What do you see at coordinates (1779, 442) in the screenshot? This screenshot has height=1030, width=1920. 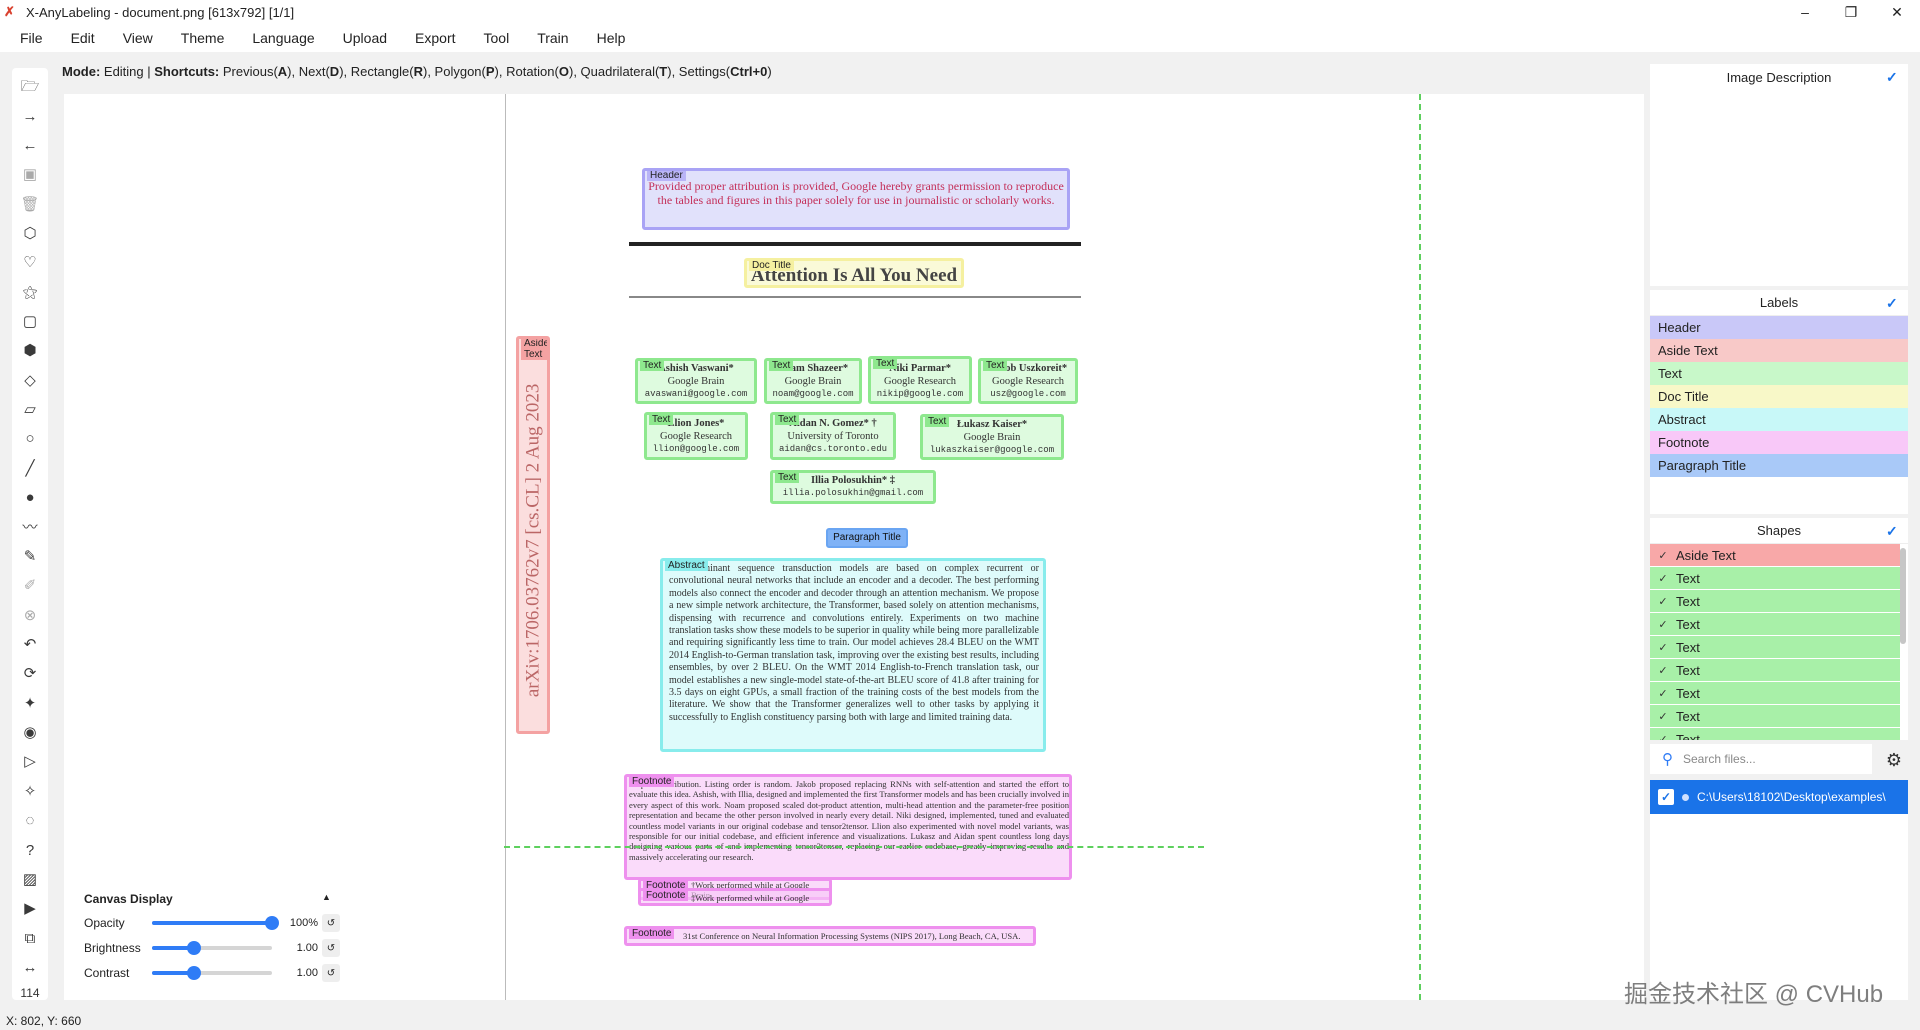 I see `label-item: Footnote` at bounding box center [1779, 442].